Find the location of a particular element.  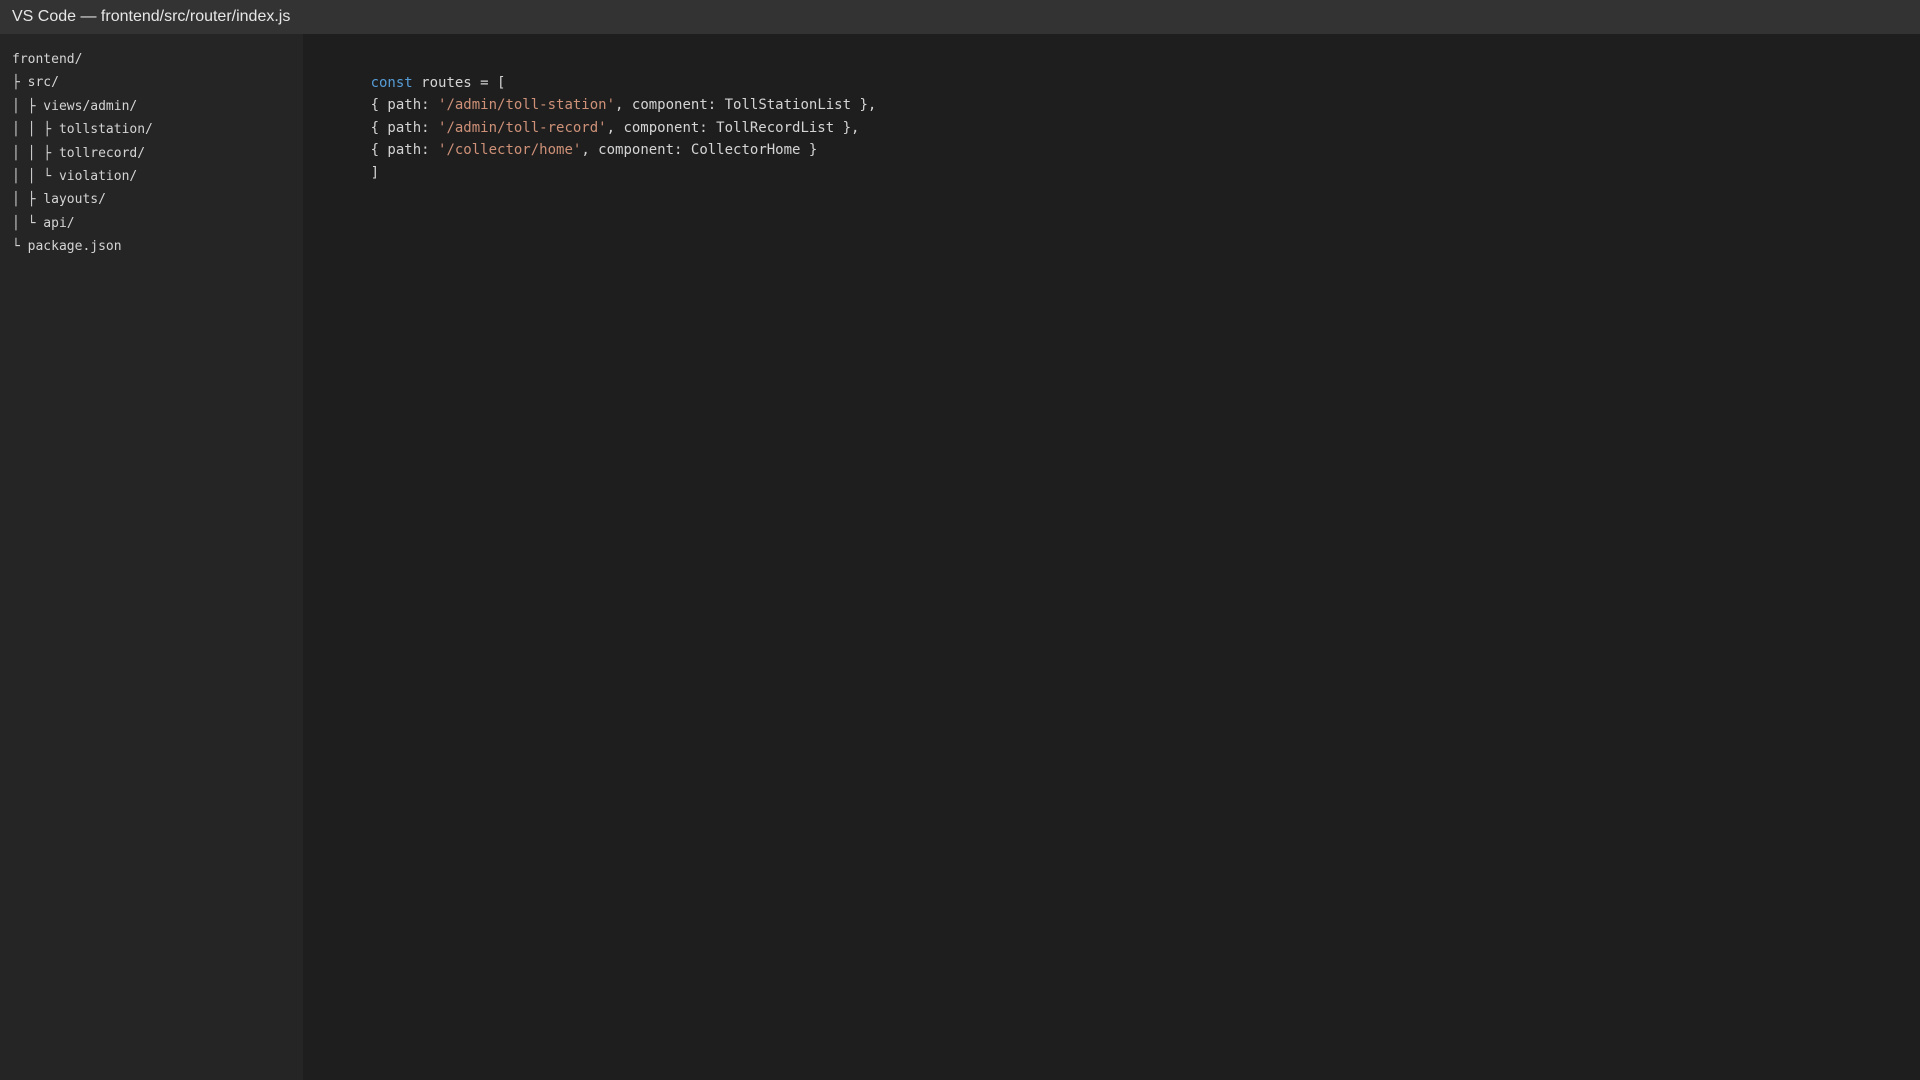

tree-item-frontend: frontend/ is located at coordinates (157, 59).